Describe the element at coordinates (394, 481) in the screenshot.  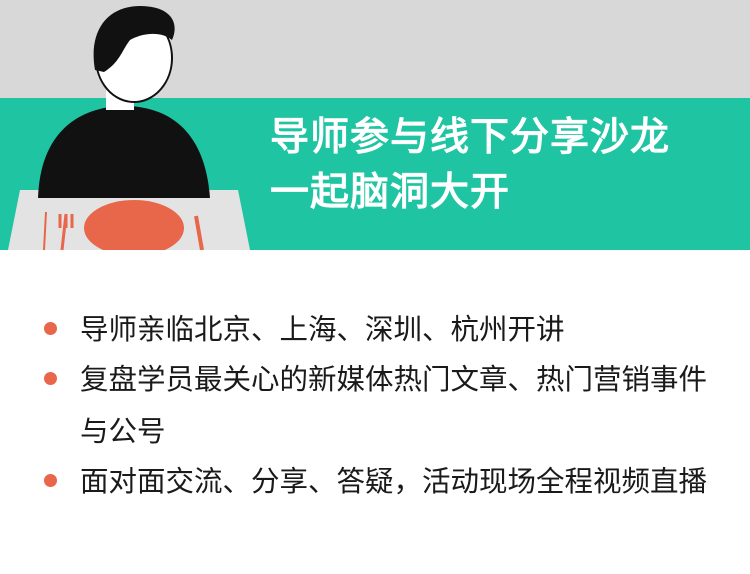
I see `list-item-text: 面对面交流、分享、答疑，活动现场全程视频直播` at that location.